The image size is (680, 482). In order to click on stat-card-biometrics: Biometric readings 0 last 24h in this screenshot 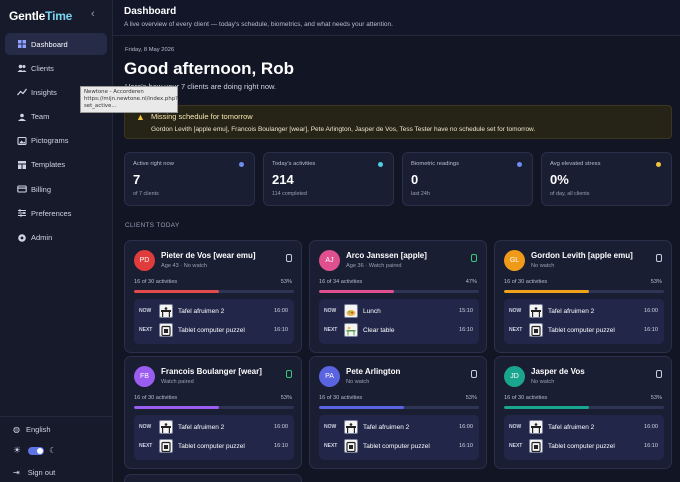, I will do `click(467, 179)`.